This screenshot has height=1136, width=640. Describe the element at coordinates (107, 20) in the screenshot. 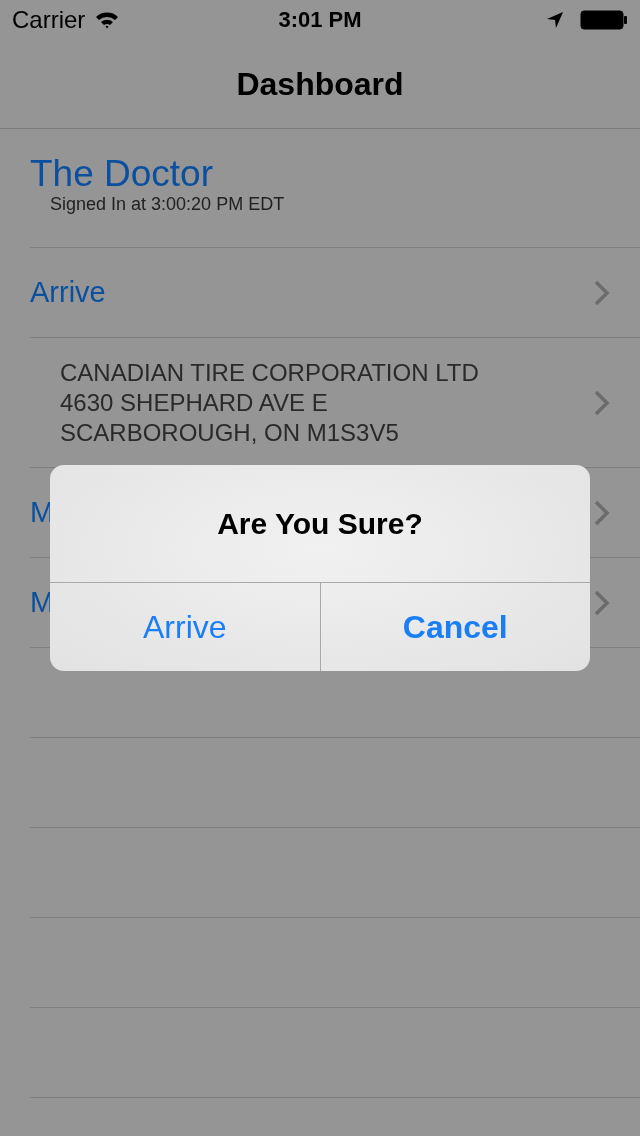

I see `wifi-icon` at that location.